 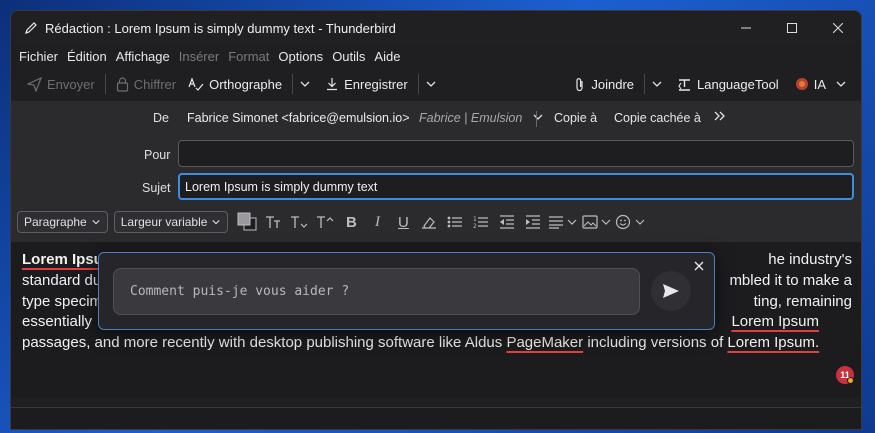 I want to click on bullet-list-icon, so click(x=455, y=222).